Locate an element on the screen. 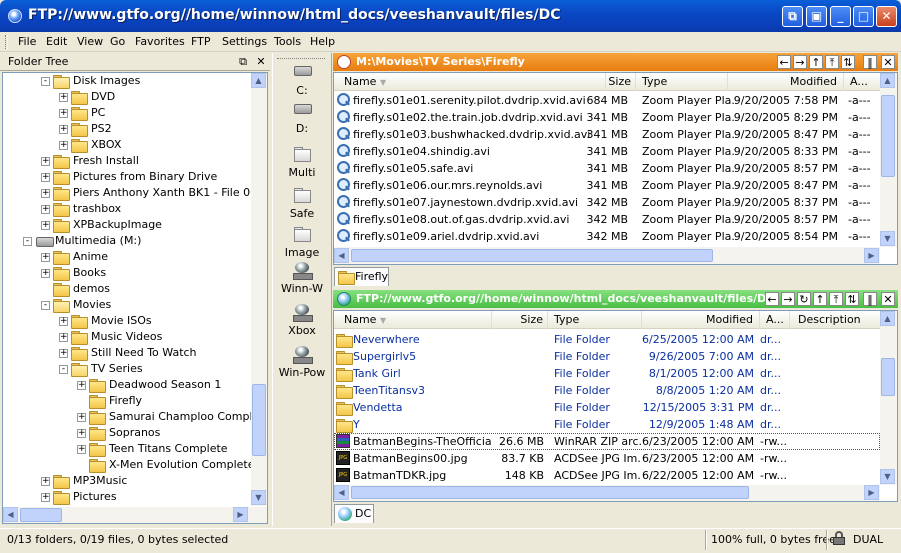 Image resolution: width=901 pixels, height=553 pixels. top-vscroll-thumb is located at coordinates (888, 136).